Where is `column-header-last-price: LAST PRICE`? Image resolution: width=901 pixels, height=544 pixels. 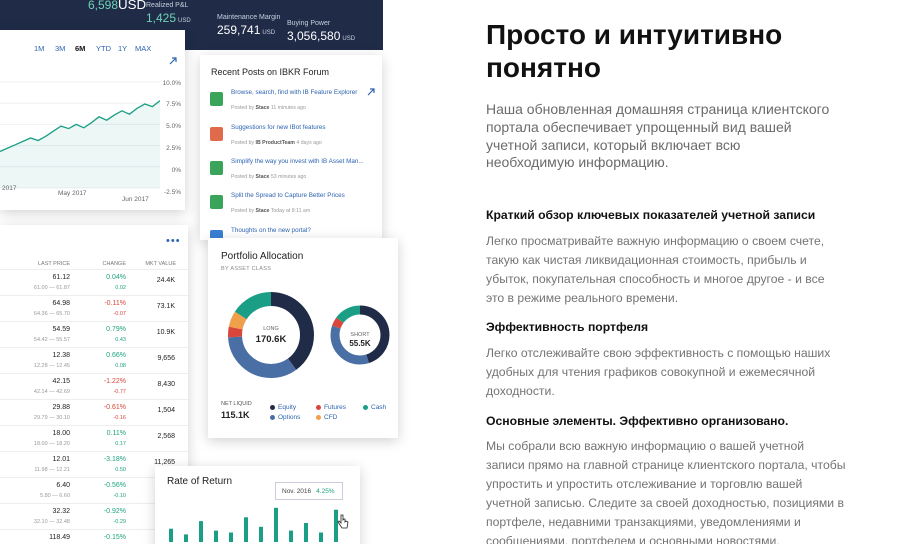 column-header-last-price: LAST PRICE is located at coordinates (54, 264).